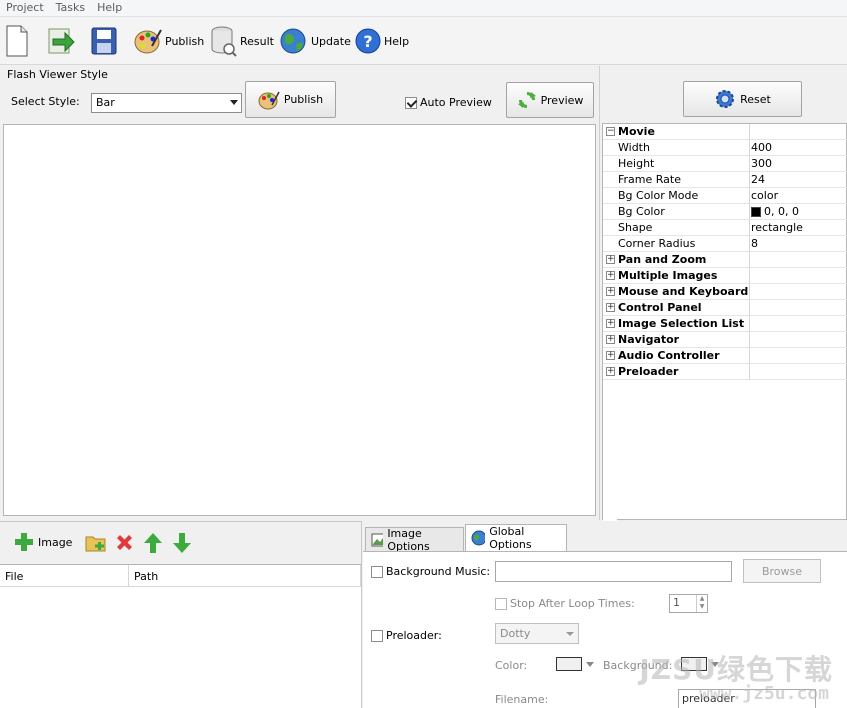 This screenshot has height=708, width=847. What do you see at coordinates (153, 543) in the screenshot?
I see `move-up-icon` at bounding box center [153, 543].